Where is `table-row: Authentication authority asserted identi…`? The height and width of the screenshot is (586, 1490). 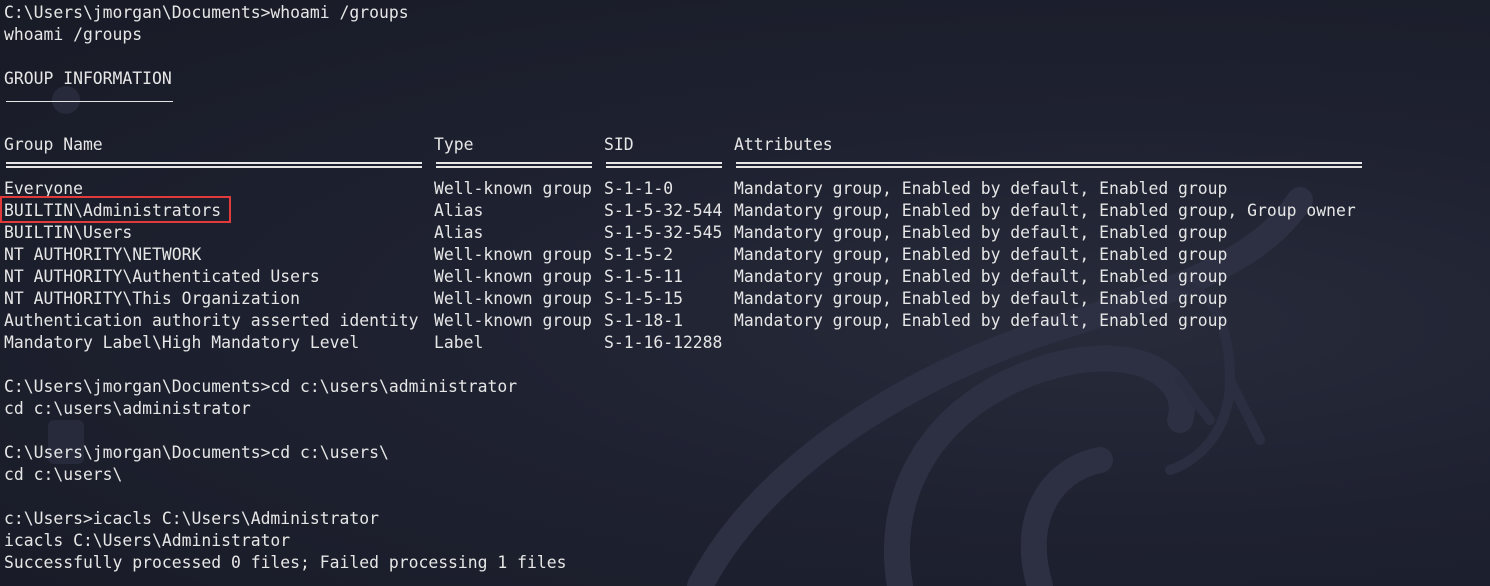 table-row: Authentication authority asserted identi… is located at coordinates (704, 321).